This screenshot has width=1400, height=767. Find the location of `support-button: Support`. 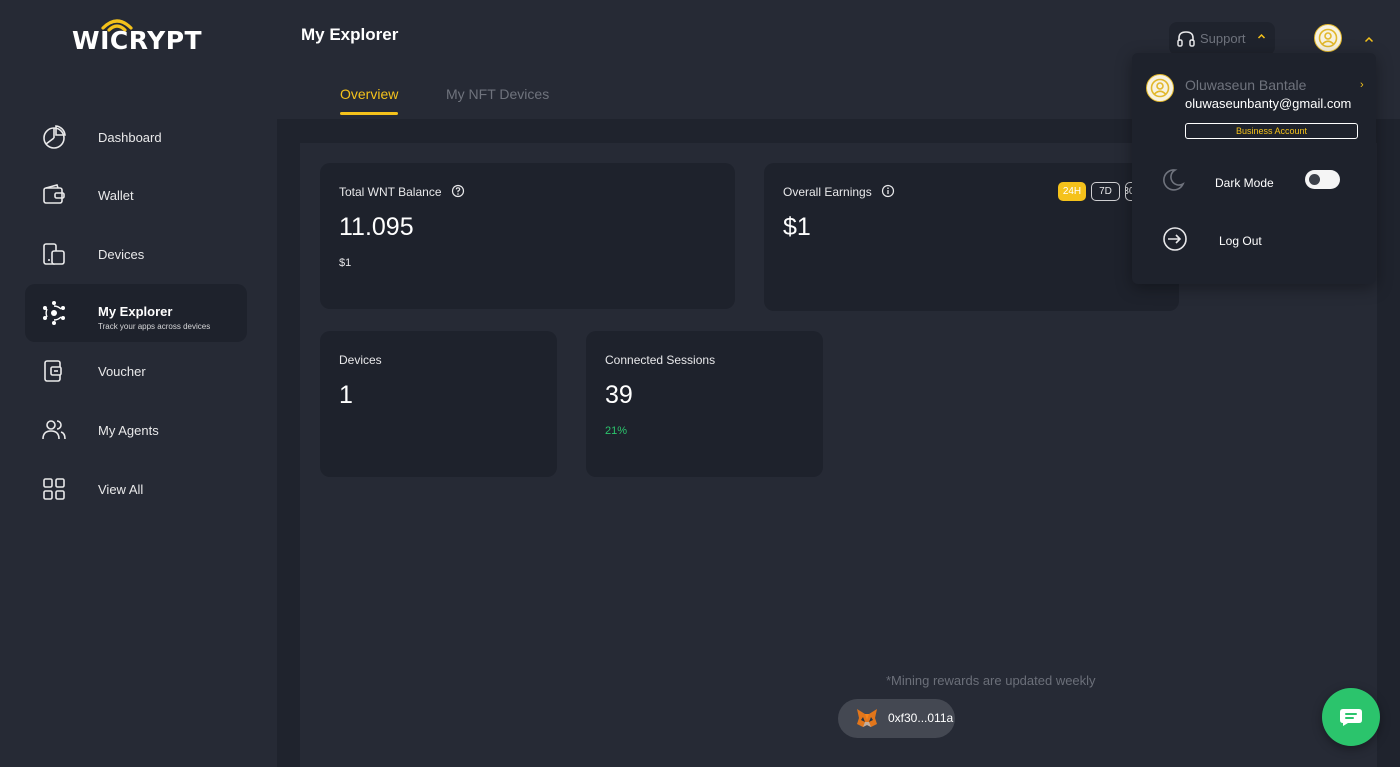

support-button: Support is located at coordinates (1222, 38).